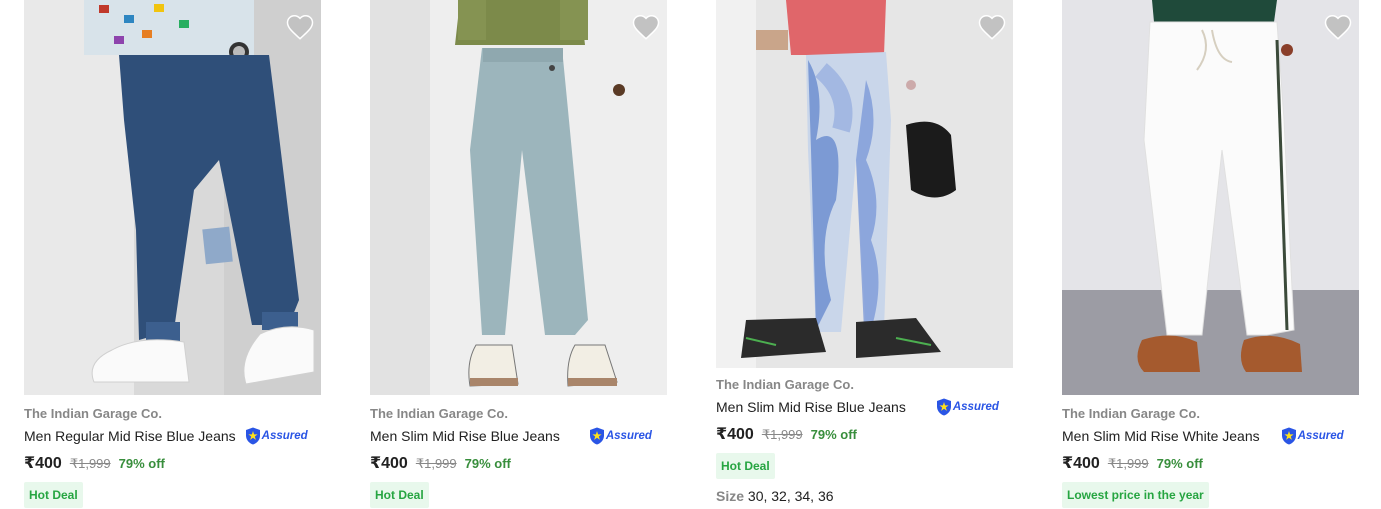 The width and height of the screenshot is (1381, 509). What do you see at coordinates (130, 436) in the screenshot?
I see `product-title: Men Regular Mid Rise Blue Jeans` at bounding box center [130, 436].